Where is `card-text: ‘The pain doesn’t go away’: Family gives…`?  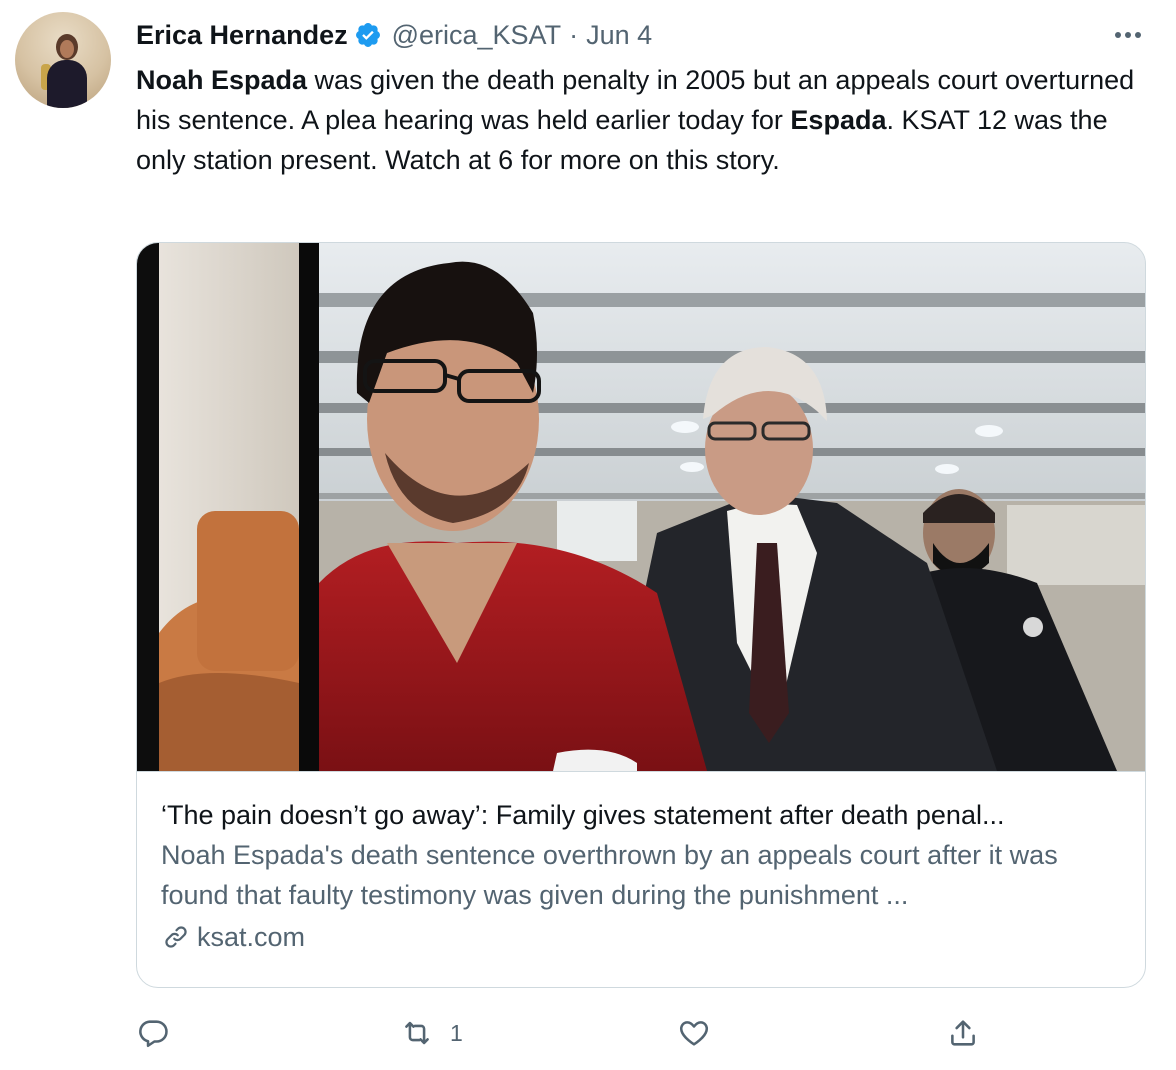 card-text: ‘The pain doesn’t go away’: Family gives… is located at coordinates (641, 876).